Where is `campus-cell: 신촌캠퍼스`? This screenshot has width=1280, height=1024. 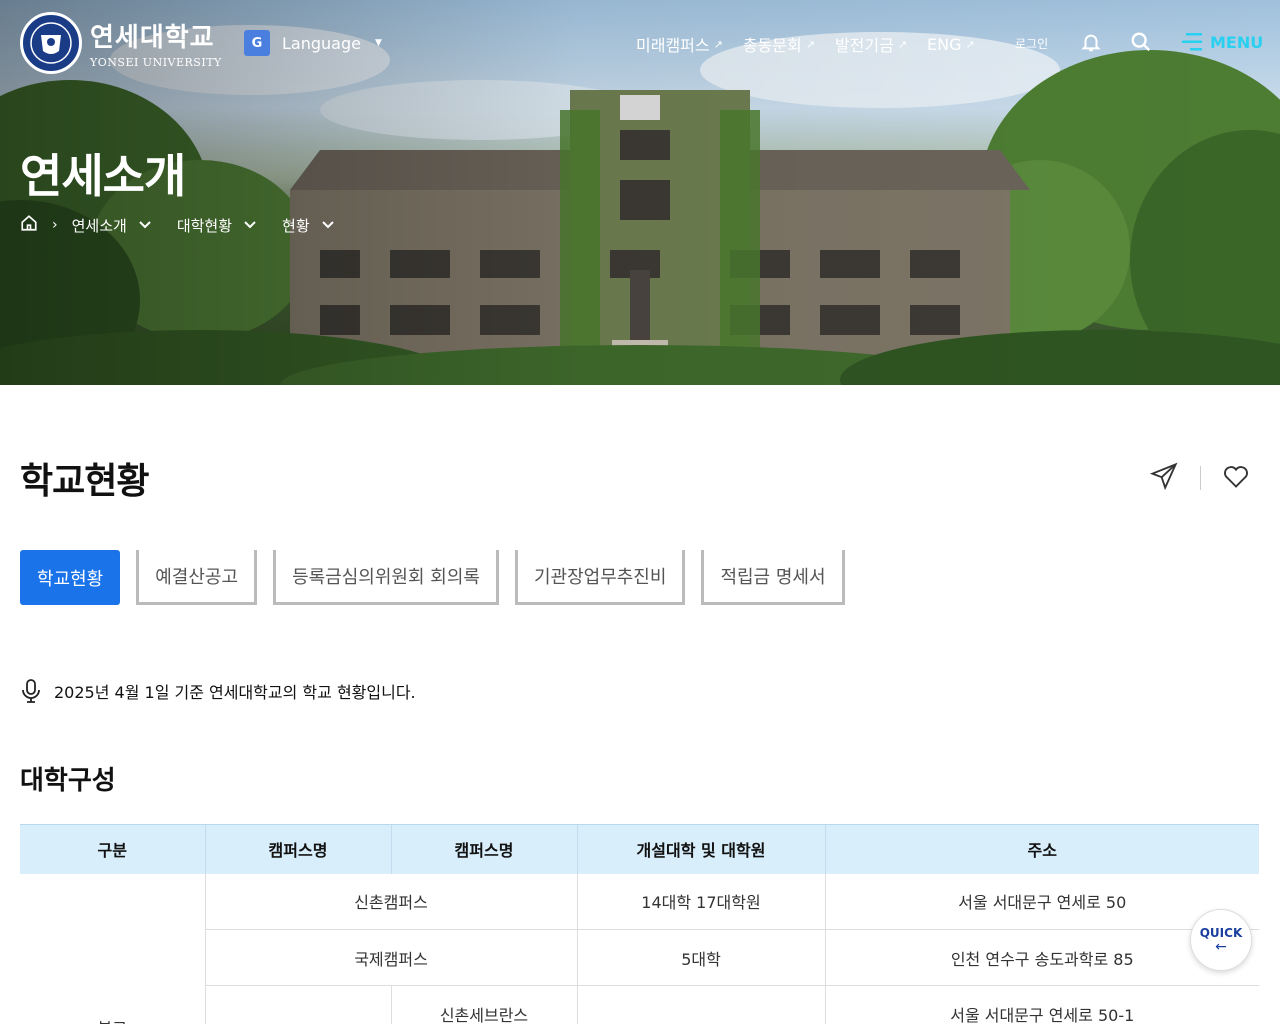 campus-cell: 신촌캠퍼스 is located at coordinates (390, 901).